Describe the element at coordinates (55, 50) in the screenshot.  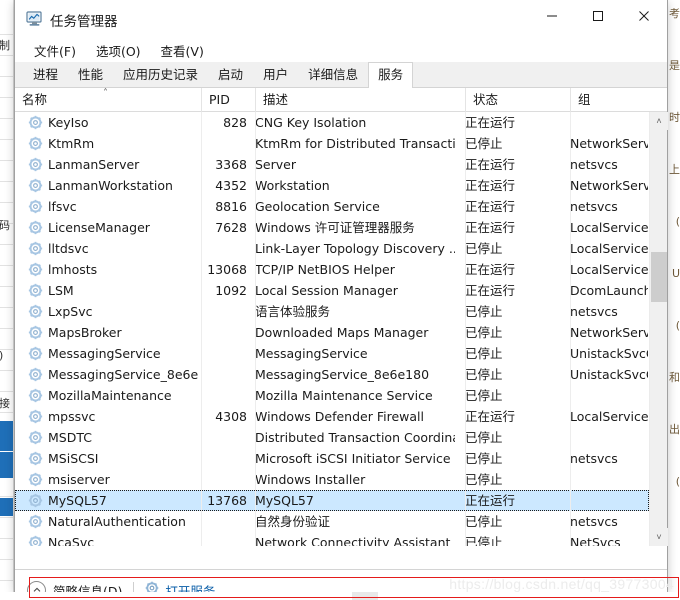
I see `menu-item-0: 文件(F)` at that location.